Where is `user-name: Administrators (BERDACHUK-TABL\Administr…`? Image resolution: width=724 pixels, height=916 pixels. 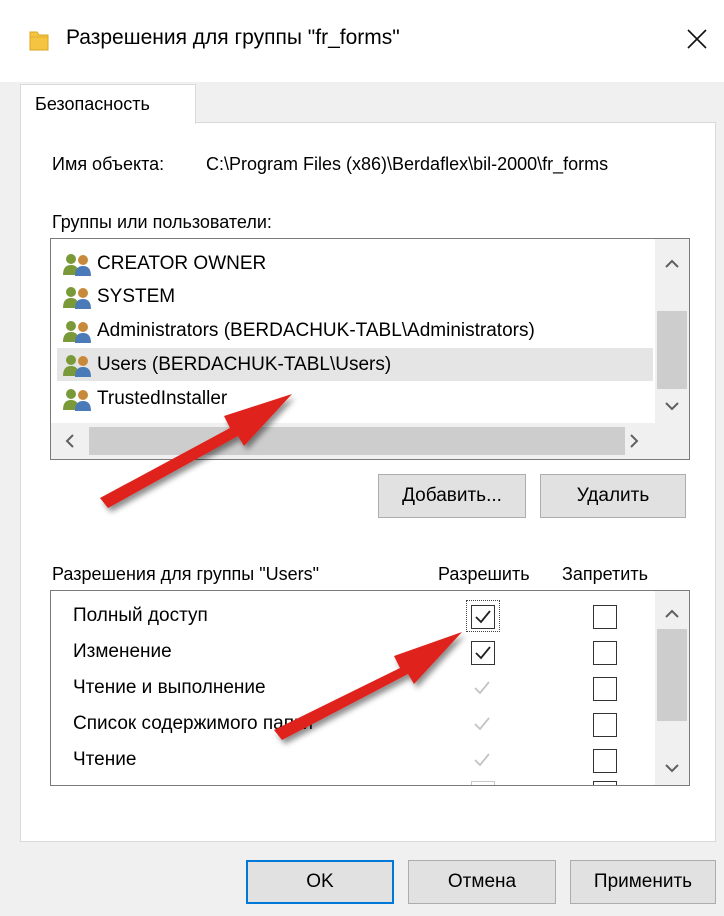
user-name: Administrators (BERDACHUK-TABL\Administr… is located at coordinates (316, 330).